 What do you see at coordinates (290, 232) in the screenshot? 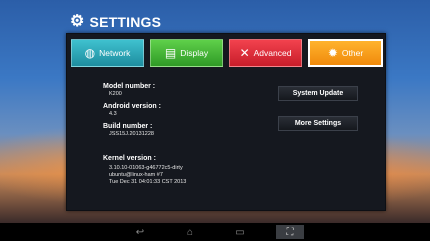
I see `screenshot-icon: ⛶` at bounding box center [290, 232].